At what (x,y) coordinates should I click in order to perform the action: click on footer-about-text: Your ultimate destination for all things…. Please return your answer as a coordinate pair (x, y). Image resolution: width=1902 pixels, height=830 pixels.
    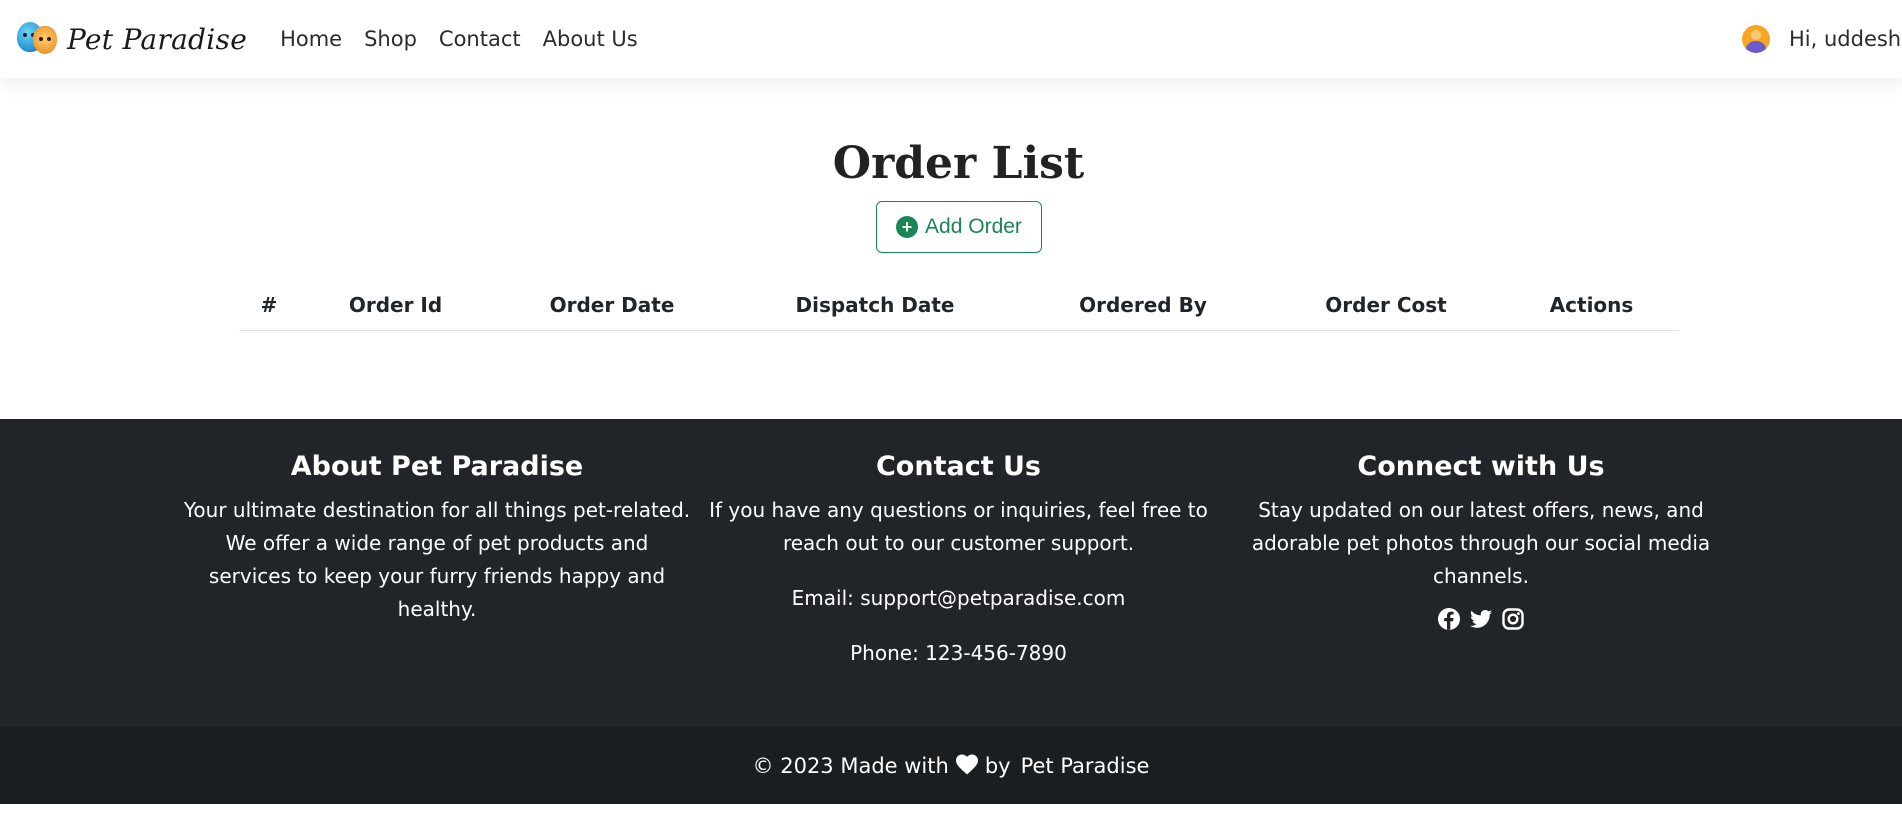
    Looking at the image, I should click on (437, 559).